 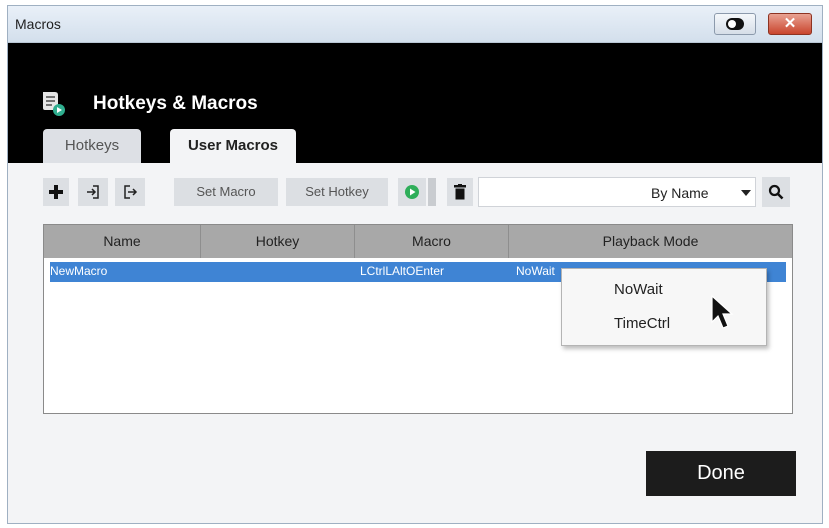 What do you see at coordinates (746, 193) in the screenshot?
I see `chevron-down-icon` at bounding box center [746, 193].